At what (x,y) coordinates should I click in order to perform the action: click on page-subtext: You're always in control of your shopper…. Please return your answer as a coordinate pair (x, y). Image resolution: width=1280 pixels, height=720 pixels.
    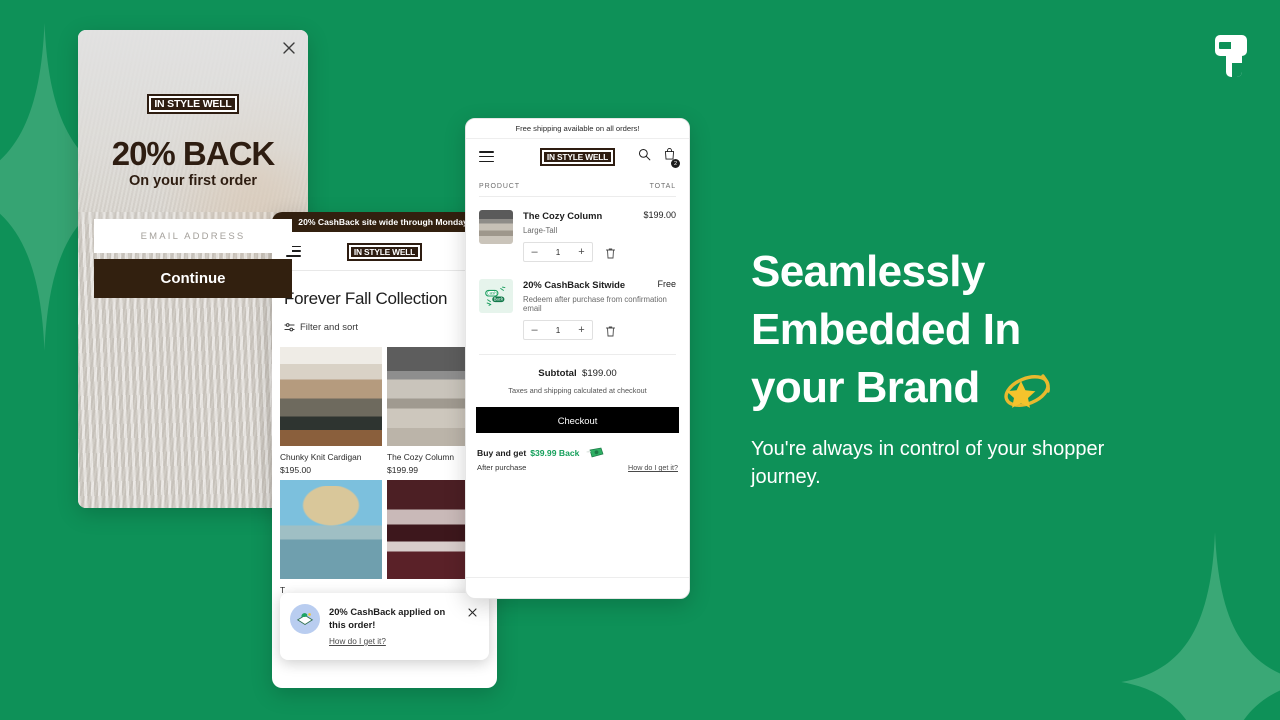
    Looking at the image, I should click on (928, 463).